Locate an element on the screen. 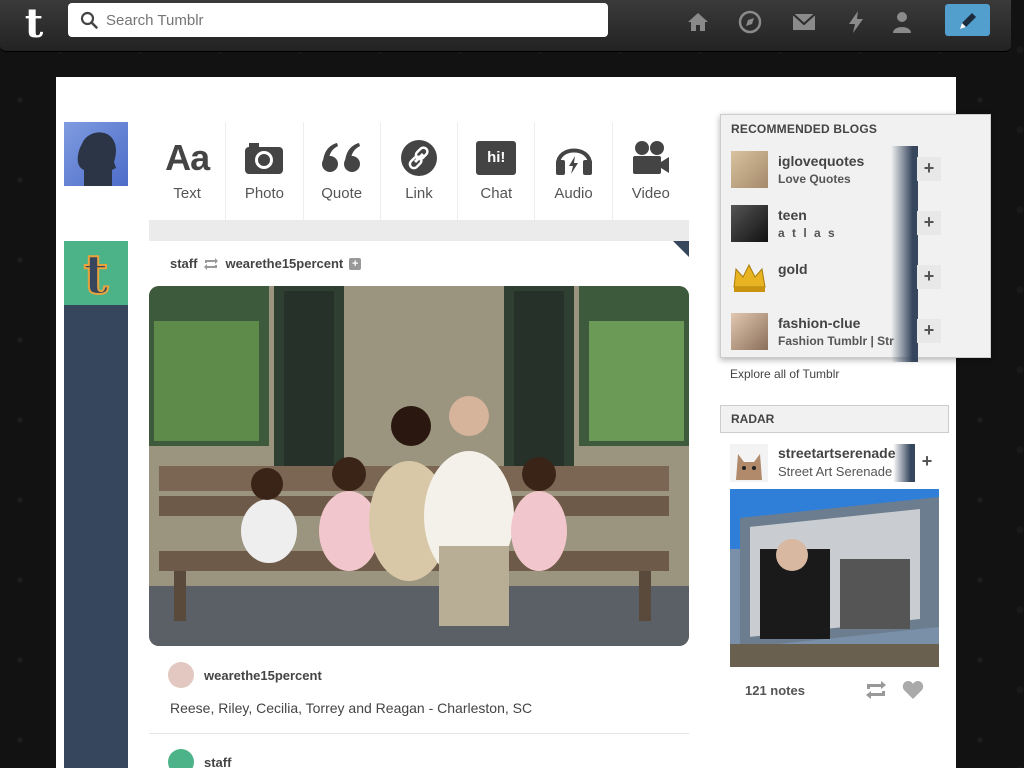 The image size is (1024, 768). notes-count: 121 notes is located at coordinates (775, 690).